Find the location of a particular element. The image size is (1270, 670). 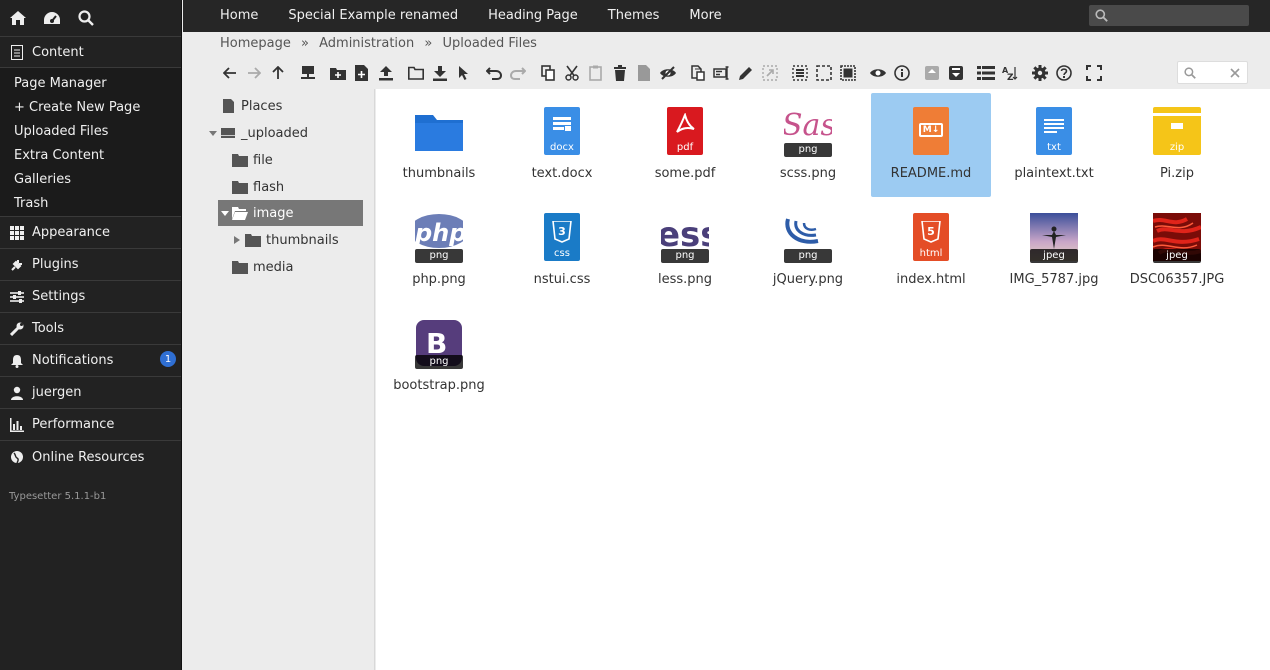

file-item-scss-png: Sass png scss.png is located at coordinates (808, 145).